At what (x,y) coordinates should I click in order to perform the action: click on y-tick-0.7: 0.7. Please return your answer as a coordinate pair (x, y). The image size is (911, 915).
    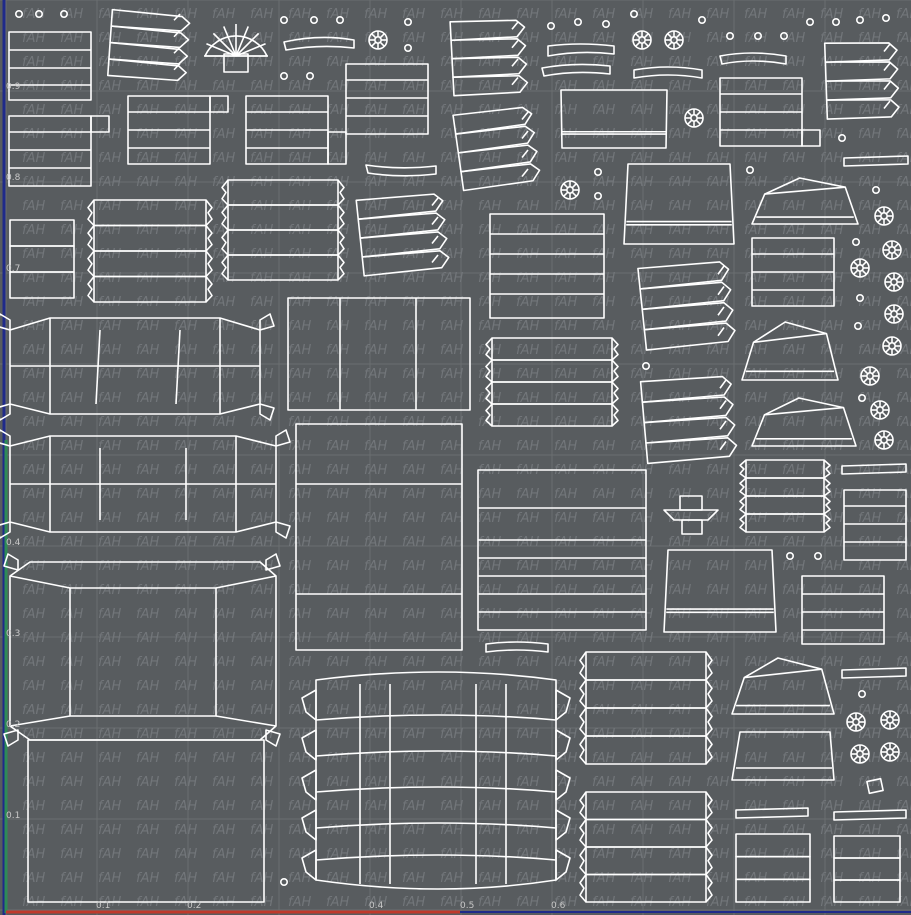
    Looking at the image, I should click on (13, 269).